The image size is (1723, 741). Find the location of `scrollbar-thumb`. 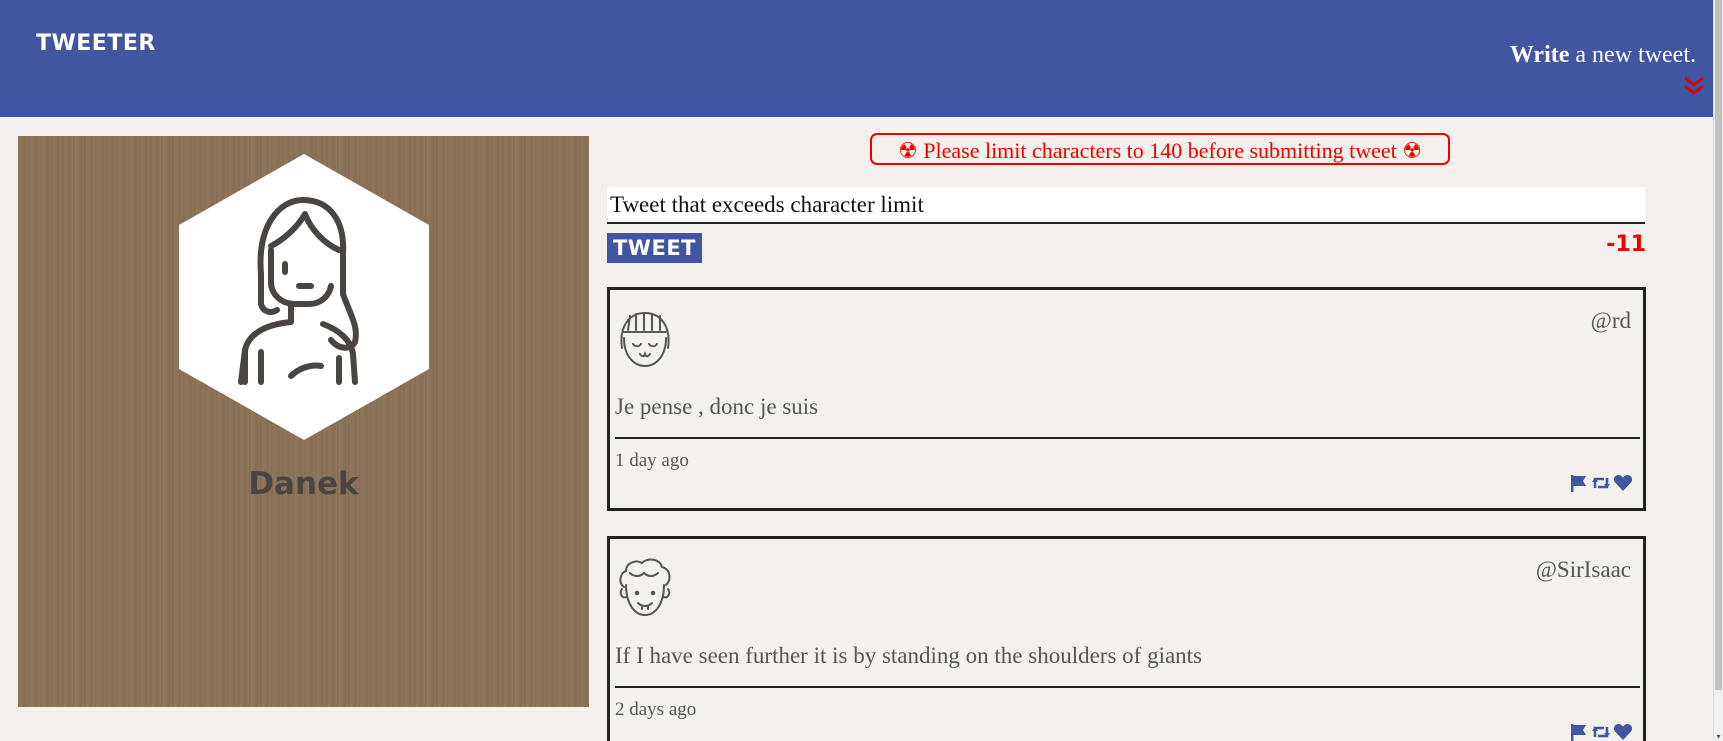

scrollbar-thumb is located at coordinates (1718, 345).